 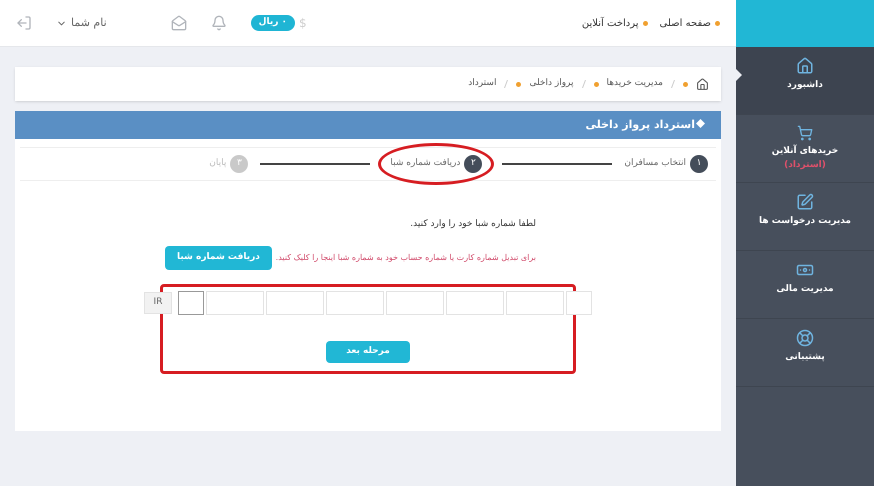 What do you see at coordinates (805, 149) in the screenshot?
I see `sidebar-item: خریدهای آنلاین (استرداد)` at bounding box center [805, 149].